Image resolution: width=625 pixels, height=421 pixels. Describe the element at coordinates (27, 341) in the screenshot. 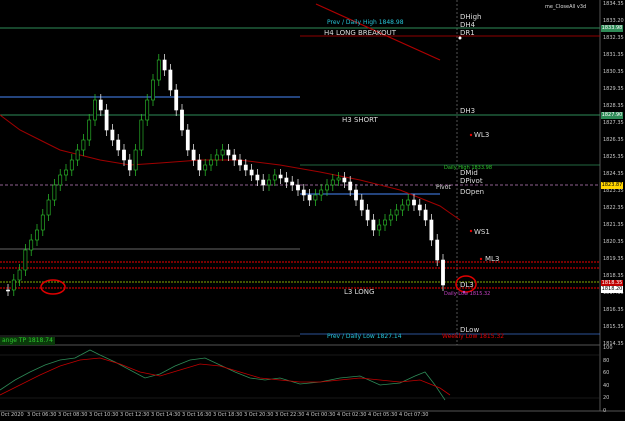

I see `range-tp-label: ange TP 1818.74` at that location.